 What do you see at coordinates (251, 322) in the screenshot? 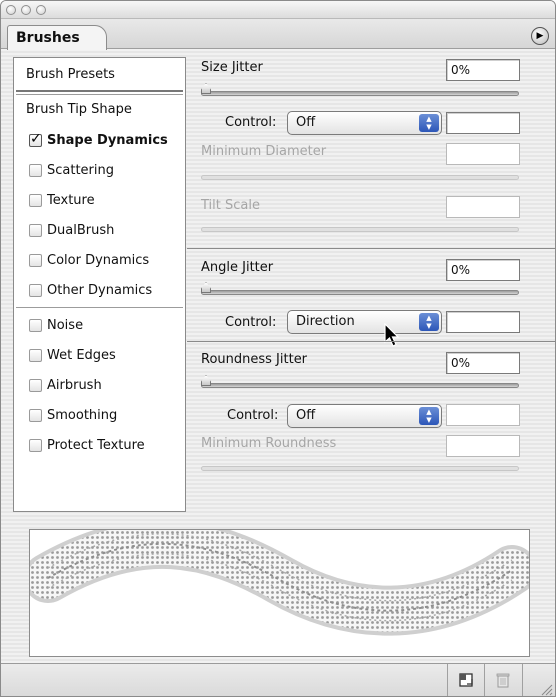
I see `angle-control-label: Control:` at bounding box center [251, 322].